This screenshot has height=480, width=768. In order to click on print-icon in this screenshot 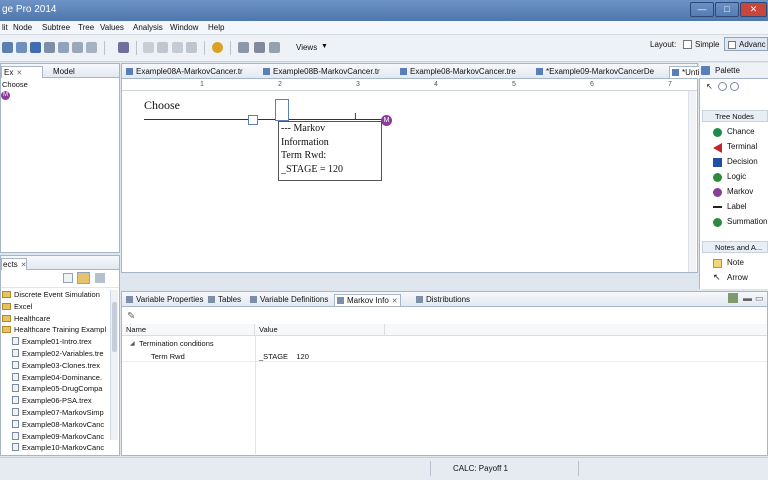, I will do `click(49, 47)`.